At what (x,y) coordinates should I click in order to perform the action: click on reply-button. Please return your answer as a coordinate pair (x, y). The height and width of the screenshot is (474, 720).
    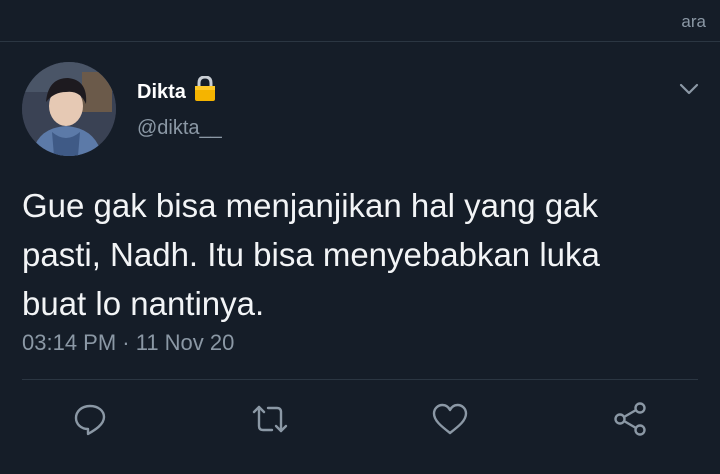
    Looking at the image, I should click on (90, 419).